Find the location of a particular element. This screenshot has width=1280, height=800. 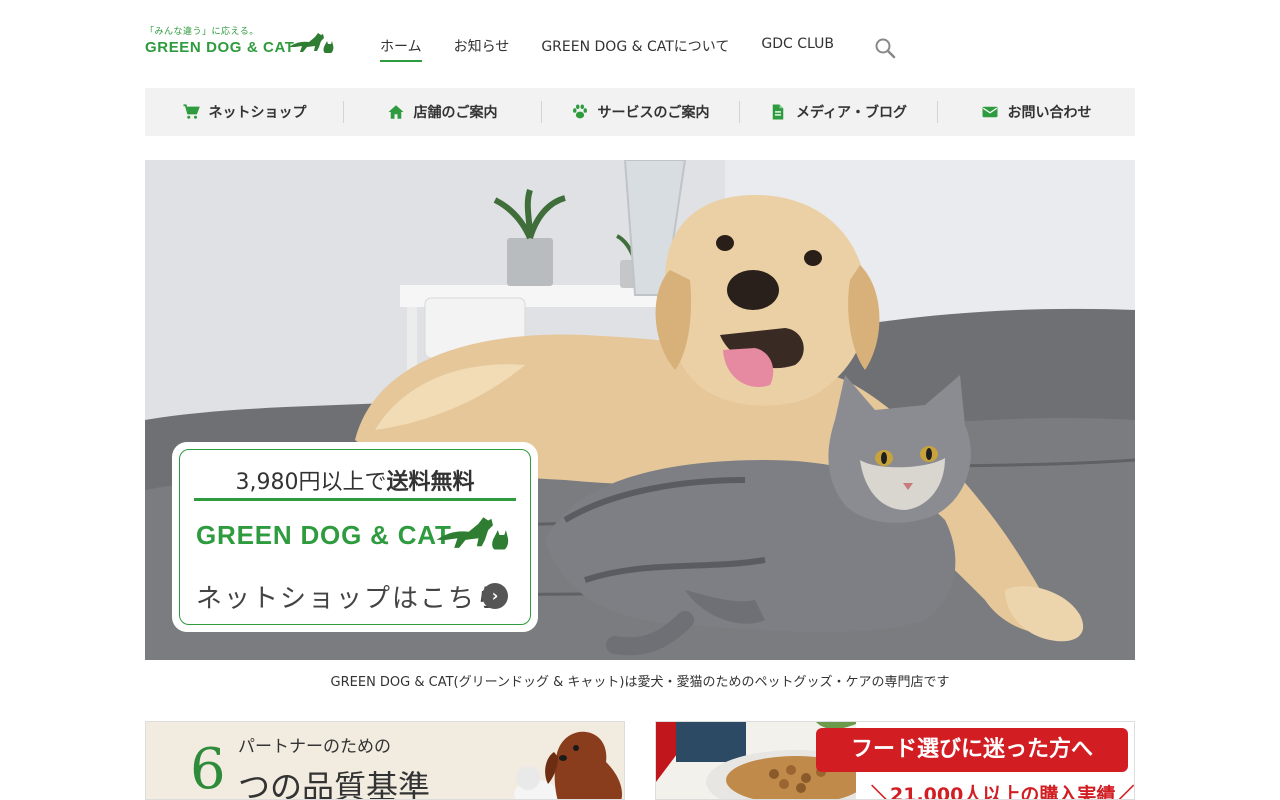

dachshund-cat-illustration is located at coordinates (568, 765).